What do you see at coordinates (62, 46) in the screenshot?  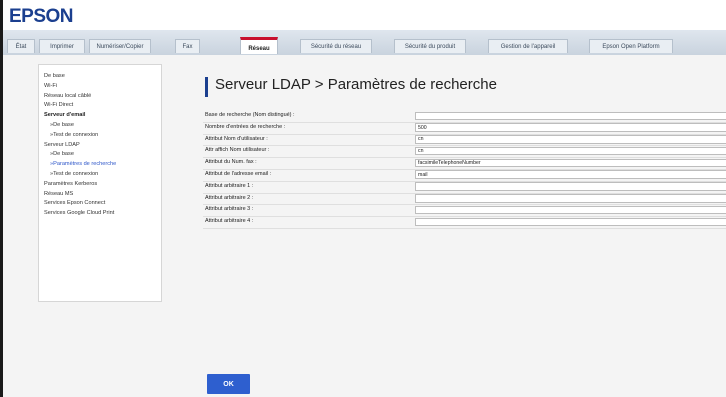 I see `tab-imprimer: Imprimer` at bounding box center [62, 46].